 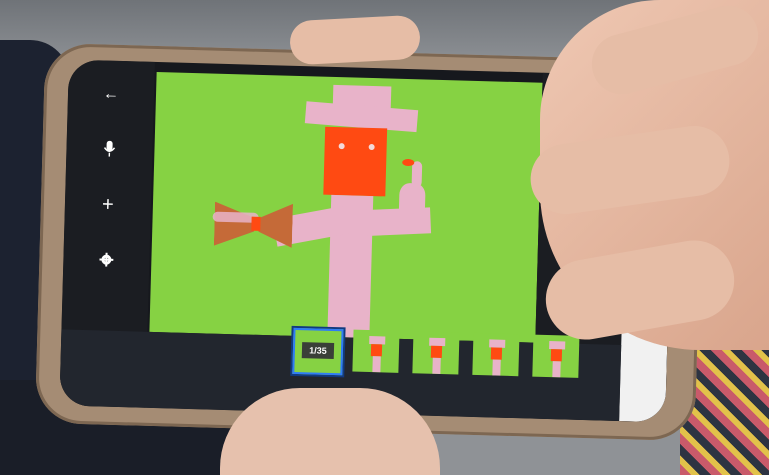 What do you see at coordinates (355, 40) in the screenshot?
I see `left-fingertips` at bounding box center [355, 40].